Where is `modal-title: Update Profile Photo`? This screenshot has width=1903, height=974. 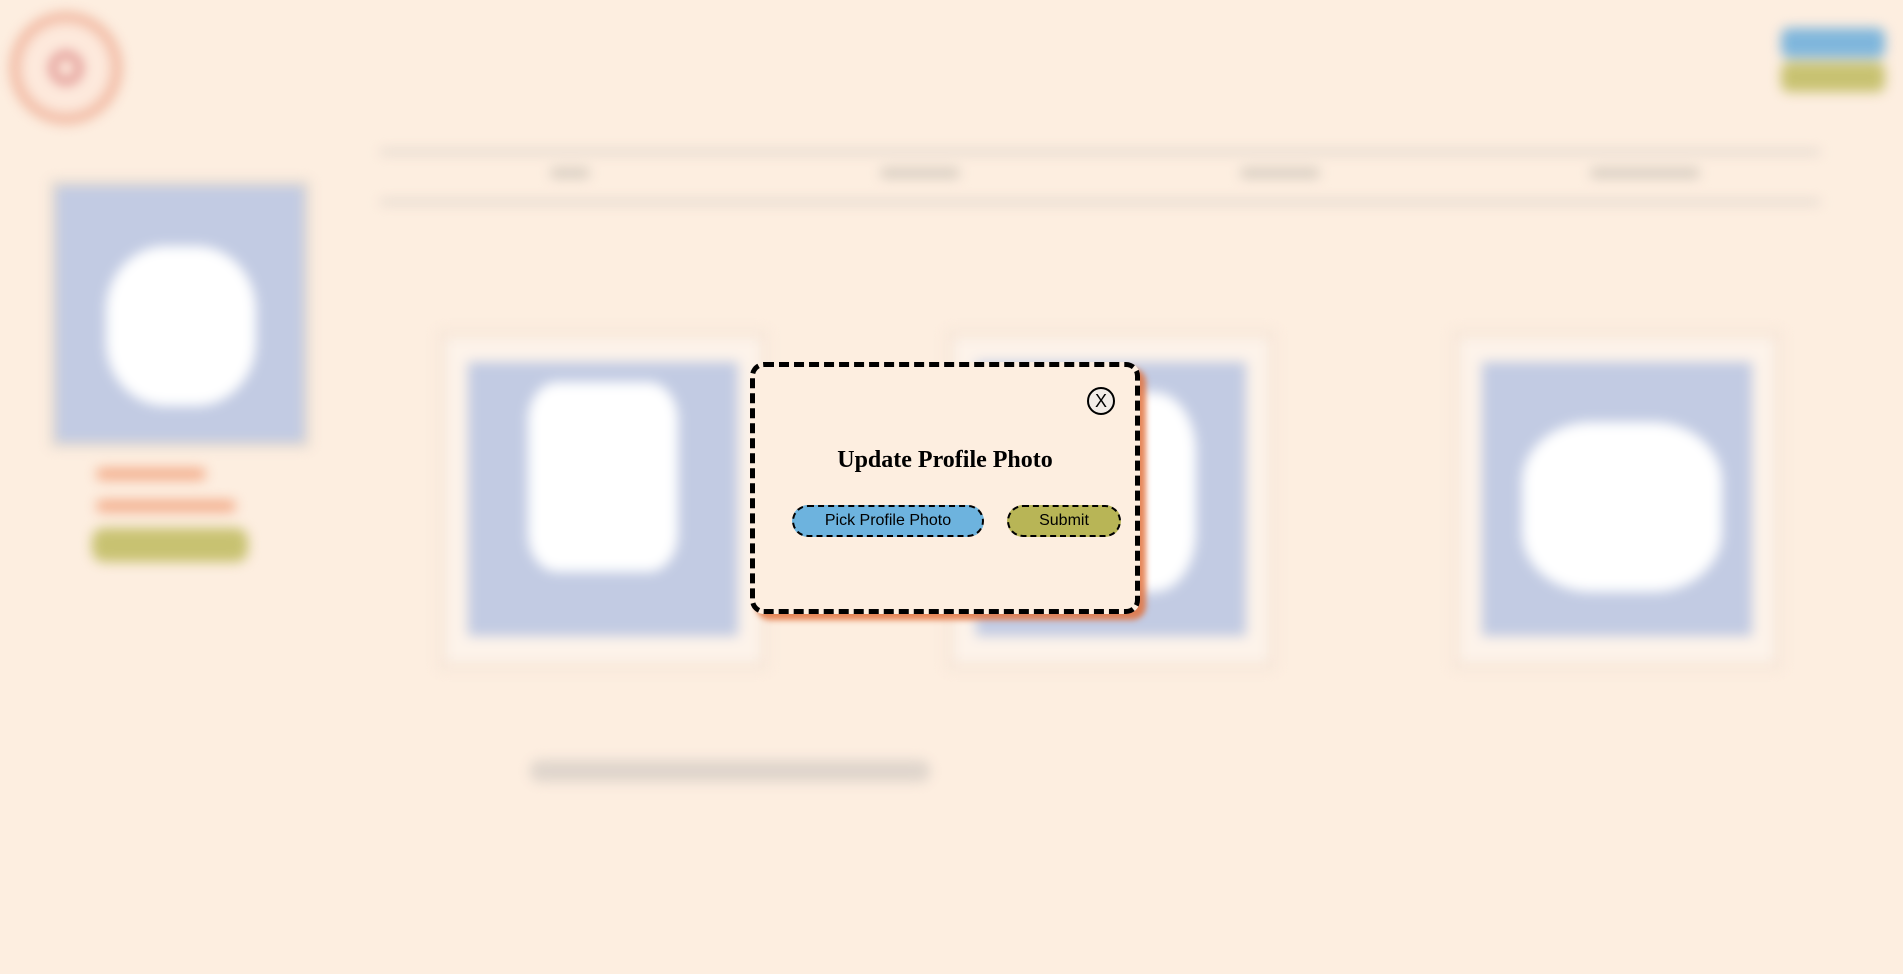
modal-title: Update Profile Photo is located at coordinates (945, 460).